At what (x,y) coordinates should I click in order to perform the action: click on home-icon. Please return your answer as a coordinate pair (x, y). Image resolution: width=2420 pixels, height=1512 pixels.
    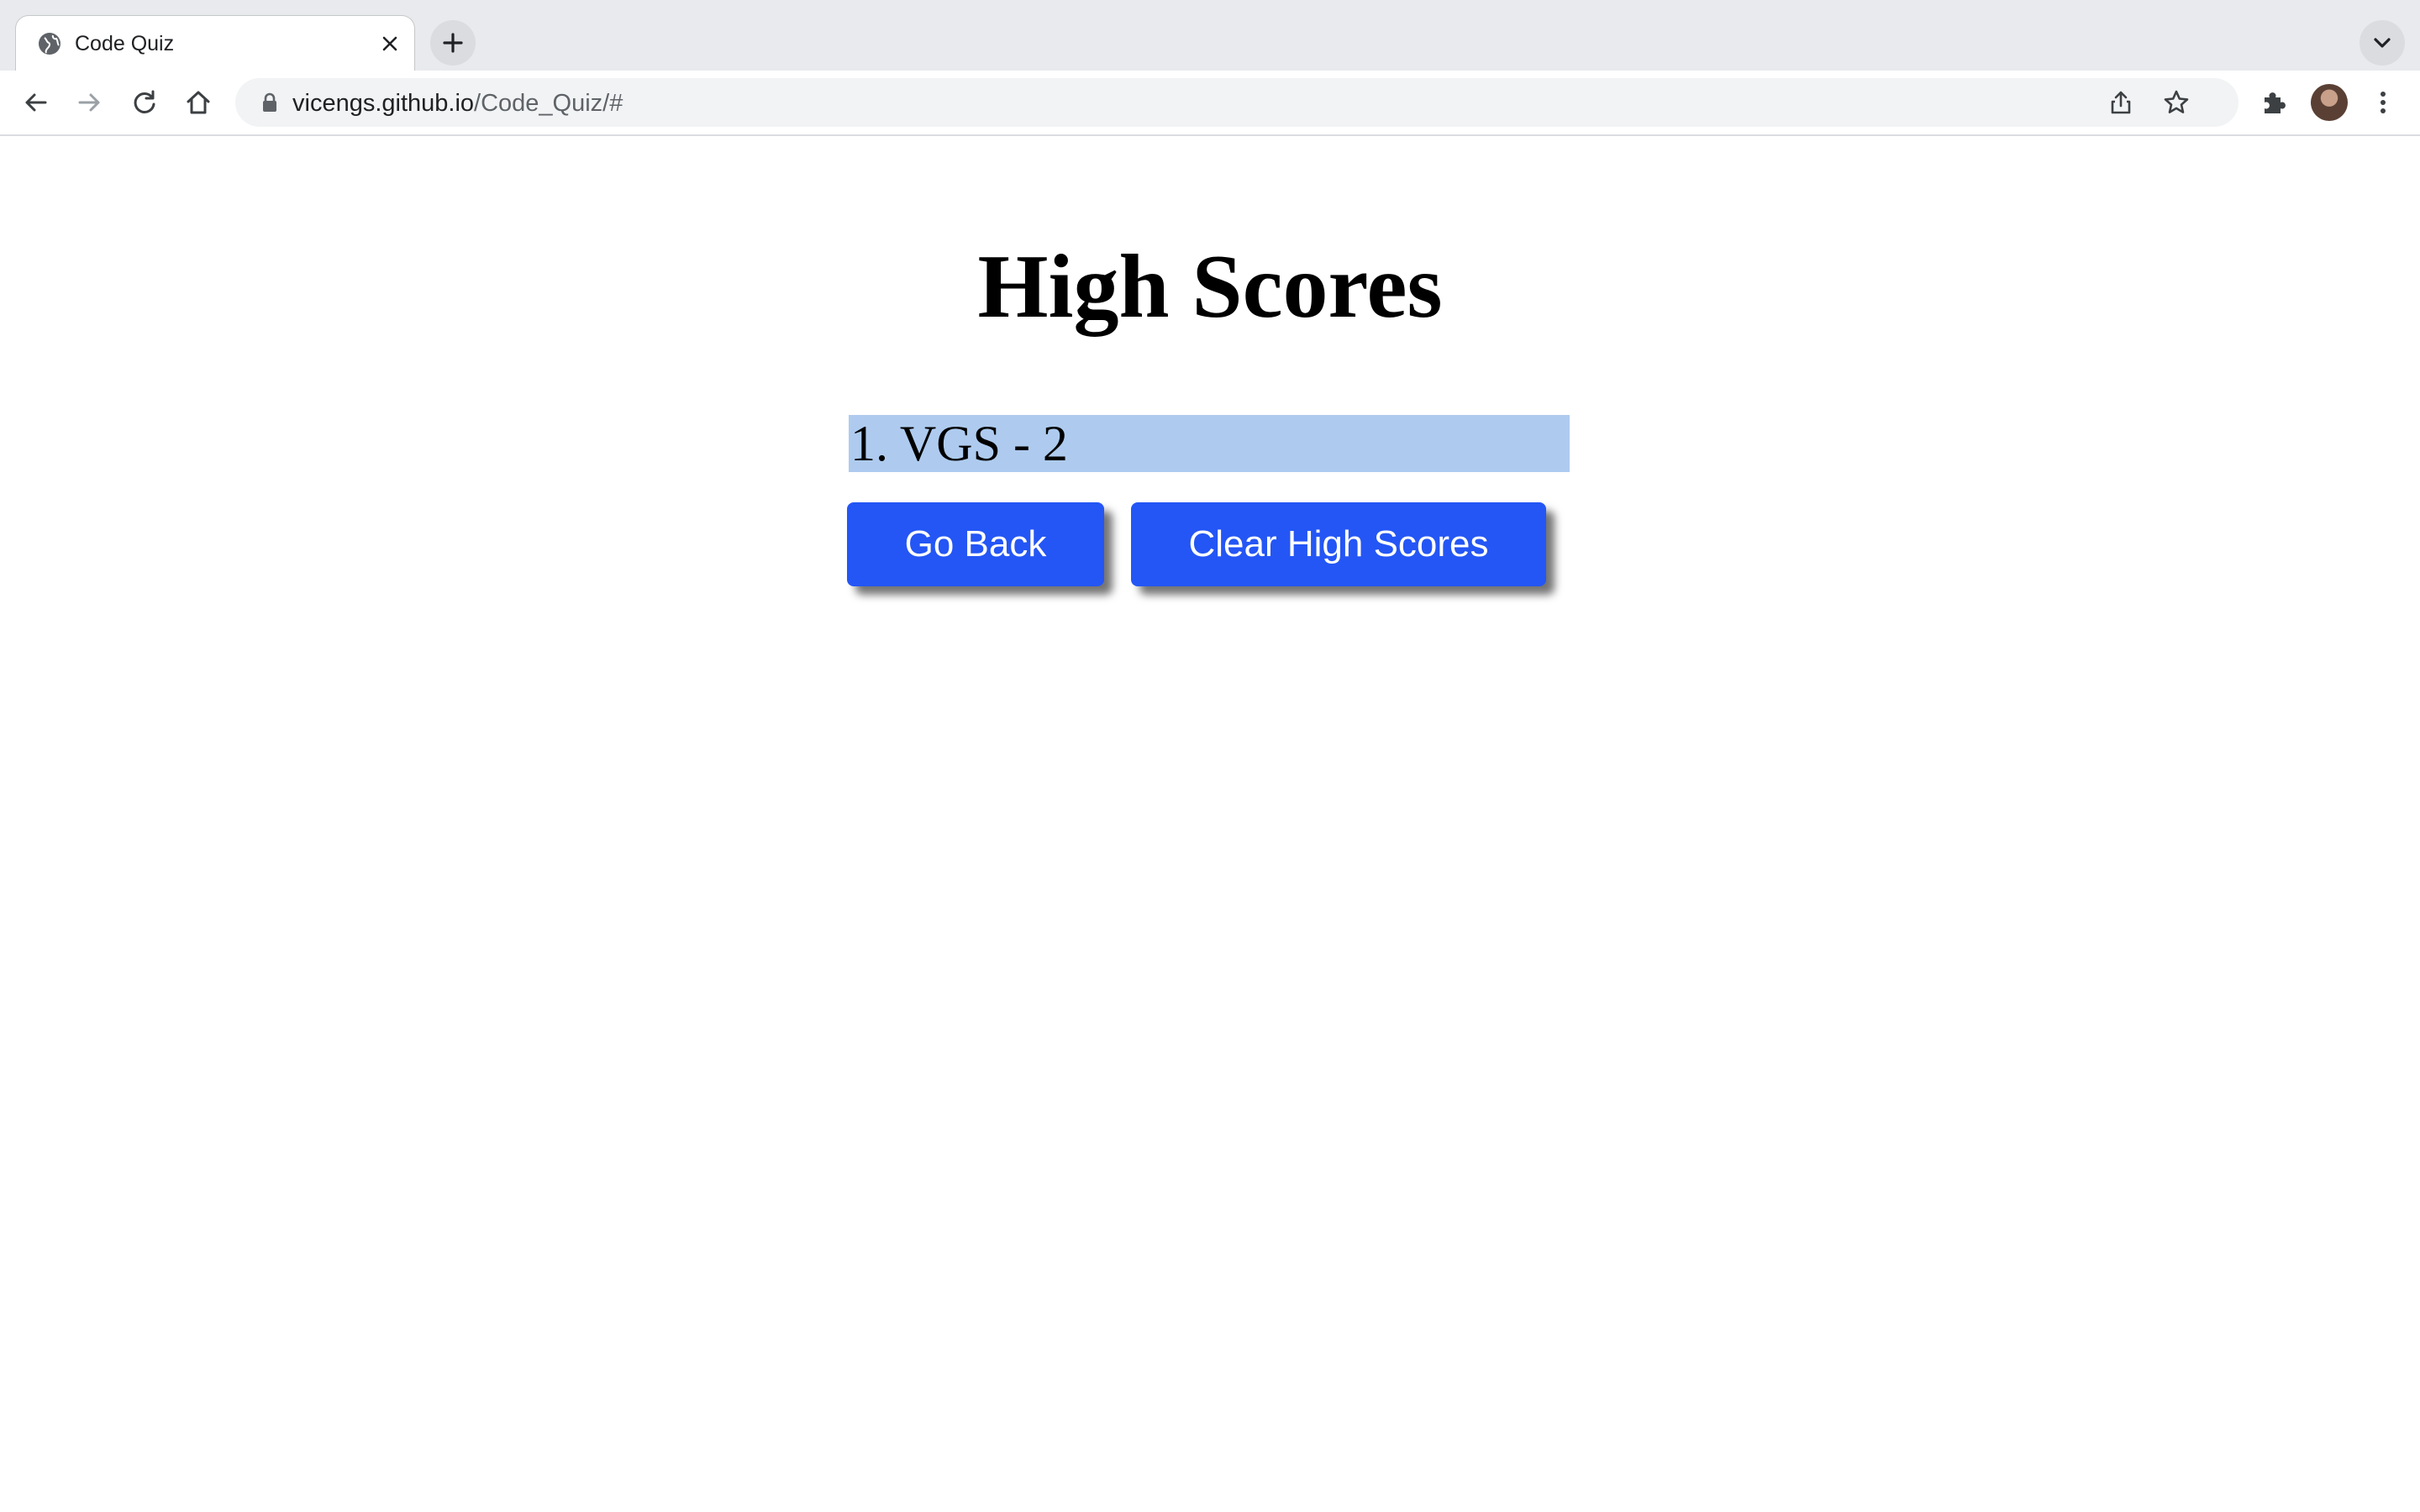
    Looking at the image, I should click on (198, 102).